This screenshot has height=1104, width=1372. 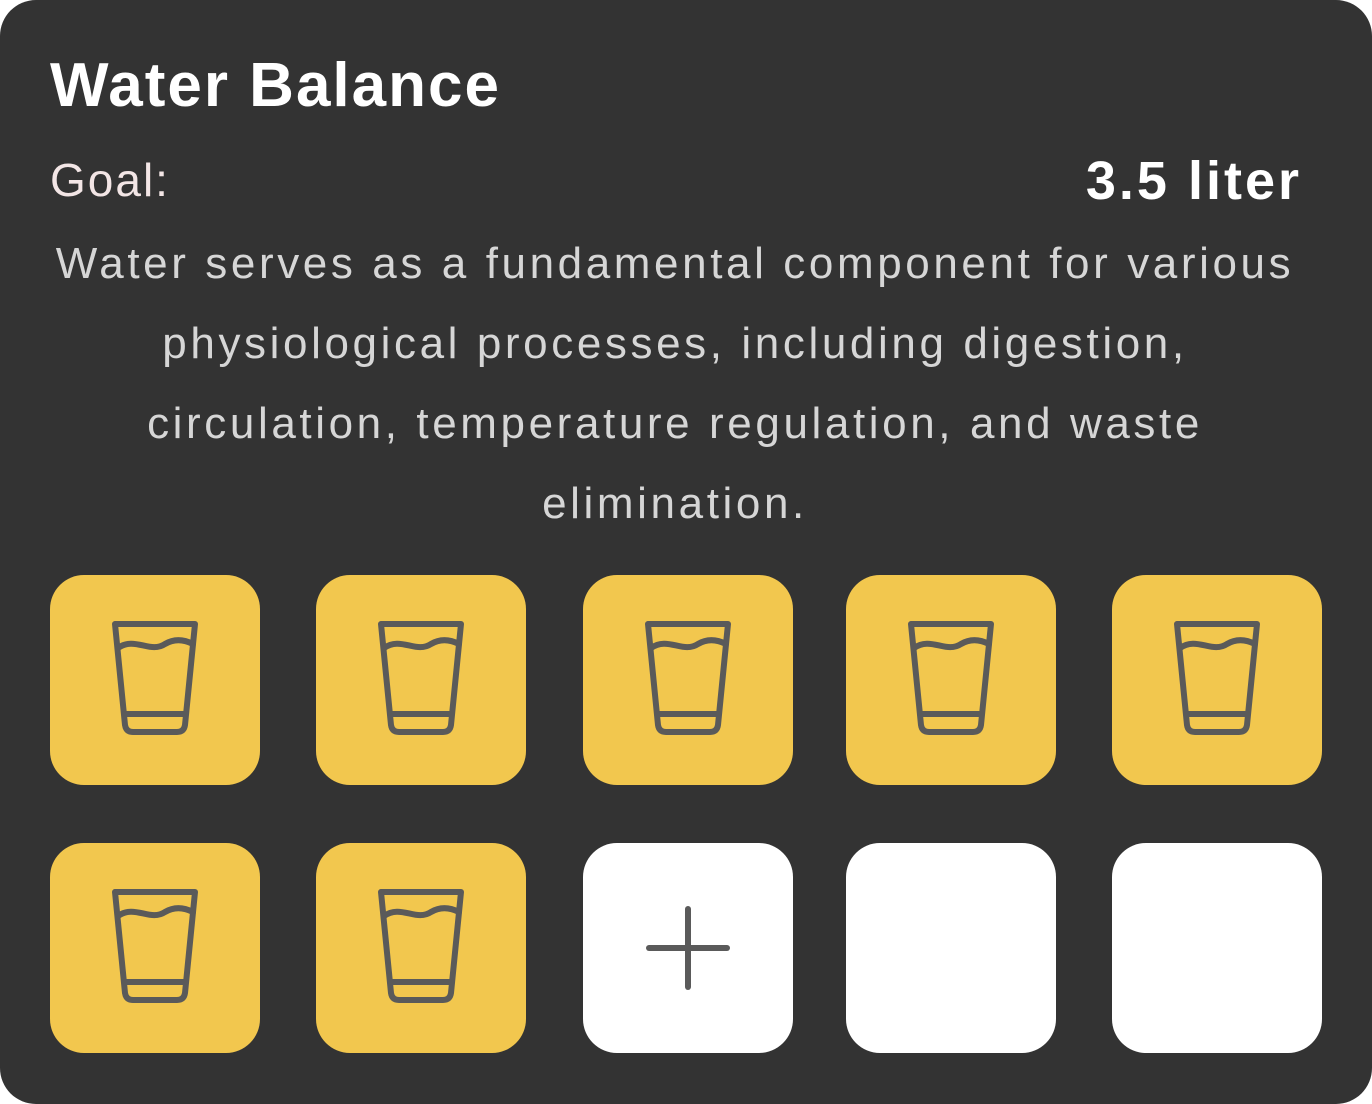 I want to click on add-glass-button, so click(x=688, y=948).